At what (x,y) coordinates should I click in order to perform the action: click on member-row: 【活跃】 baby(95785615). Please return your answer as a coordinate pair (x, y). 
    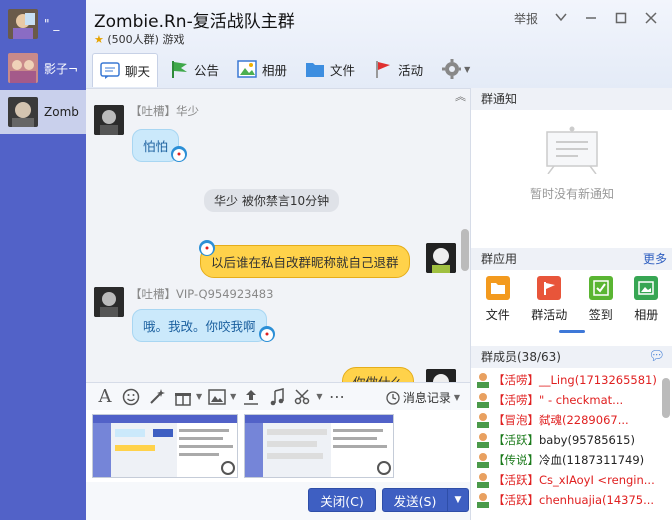
    Looking at the image, I should click on (571, 440).